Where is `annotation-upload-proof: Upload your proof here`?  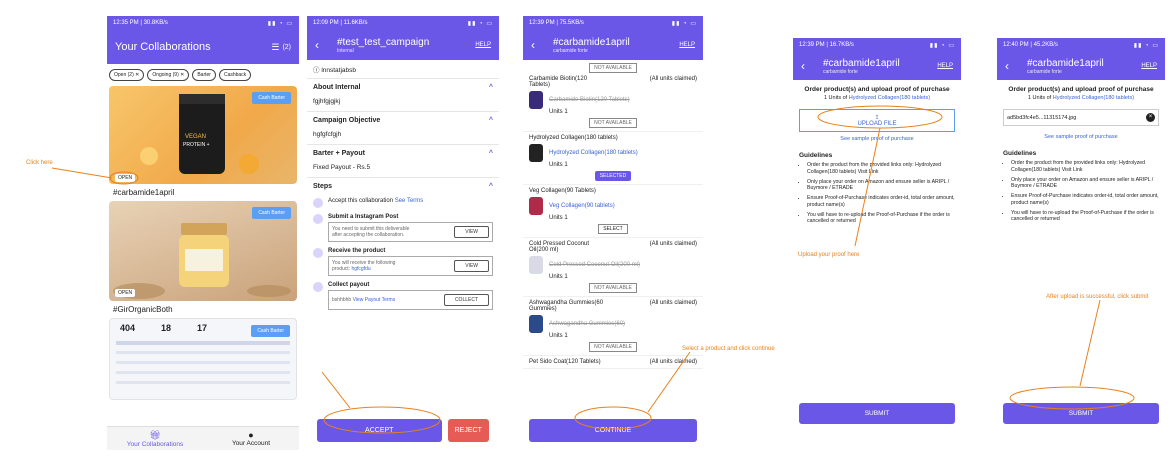 annotation-upload-proof: Upload your proof here is located at coordinates (829, 255).